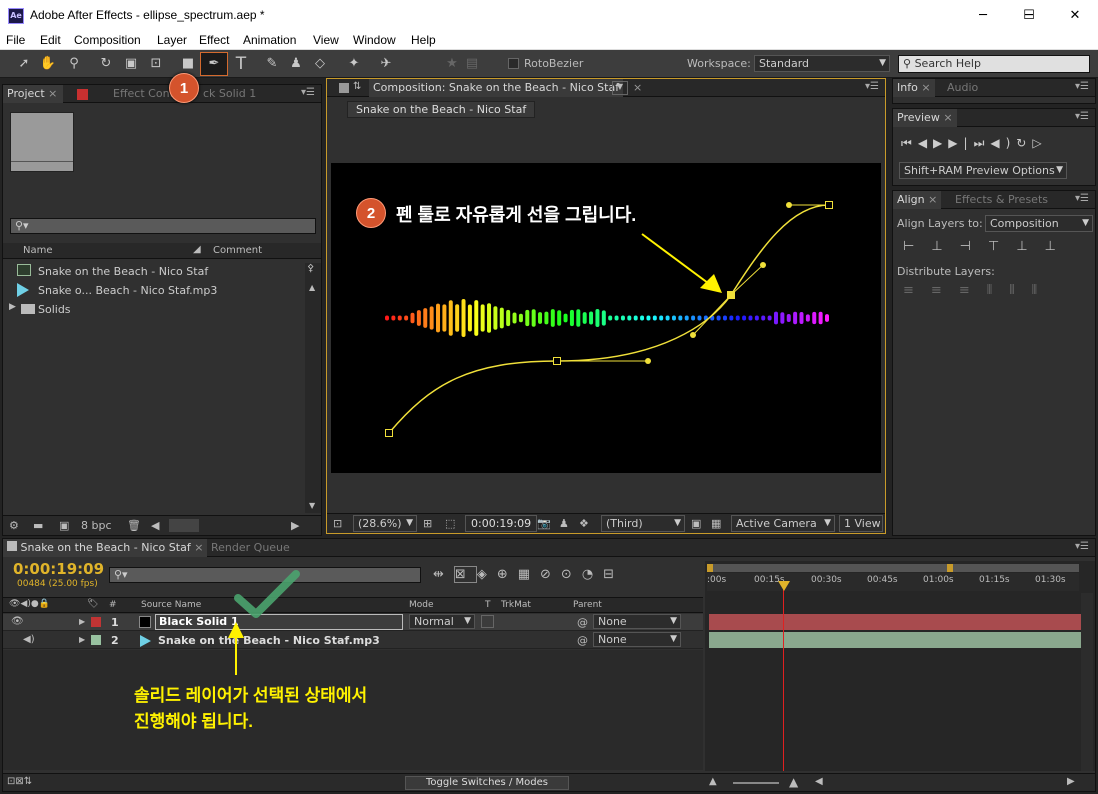 The image size is (1098, 794). I want to click on arrow-line, so click(677, 260).